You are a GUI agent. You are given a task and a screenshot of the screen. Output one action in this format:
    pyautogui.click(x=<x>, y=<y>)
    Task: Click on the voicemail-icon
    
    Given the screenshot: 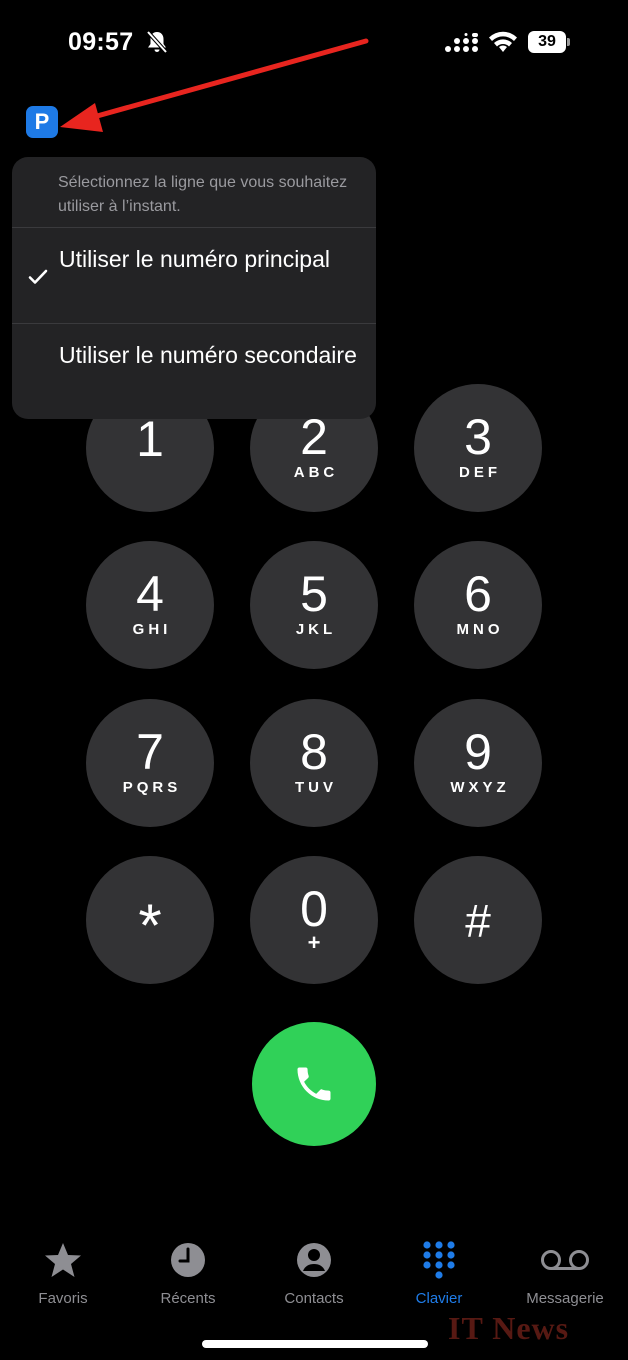 What is the action you would take?
    pyautogui.click(x=565, y=1260)
    